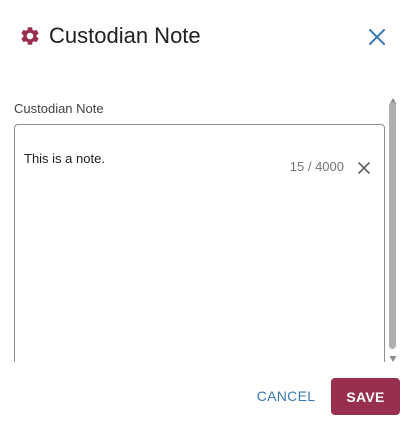 The width and height of the screenshot is (414, 428). I want to click on character-counter: 15 / 4000, so click(316, 166).